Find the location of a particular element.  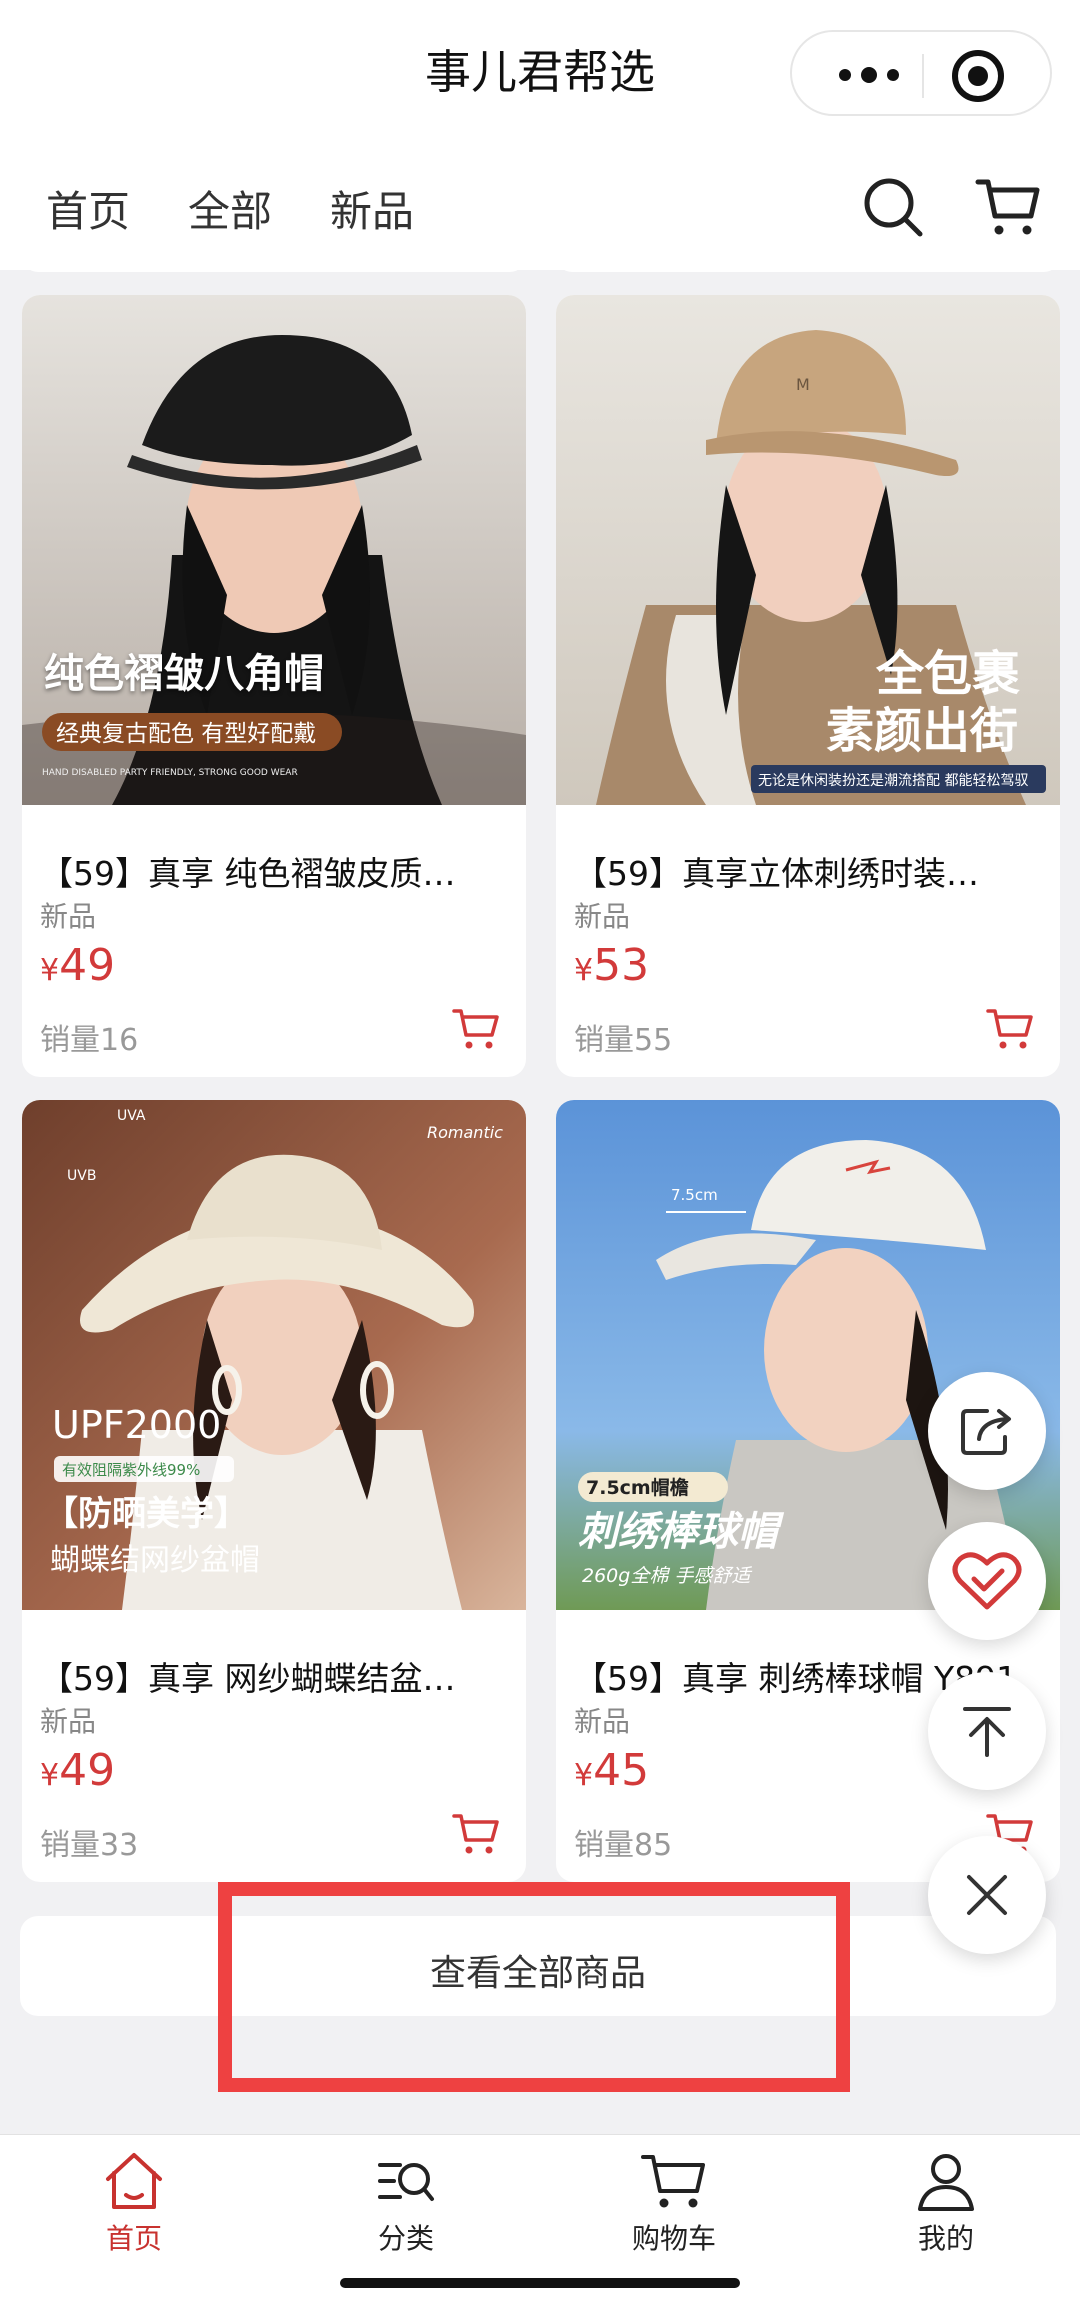

image-uva: UVA is located at coordinates (131, 1116).